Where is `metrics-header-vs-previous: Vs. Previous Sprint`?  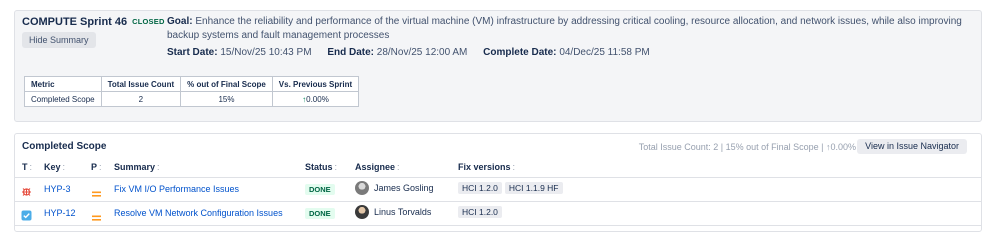 metrics-header-vs-previous: Vs. Previous Sprint is located at coordinates (315, 84).